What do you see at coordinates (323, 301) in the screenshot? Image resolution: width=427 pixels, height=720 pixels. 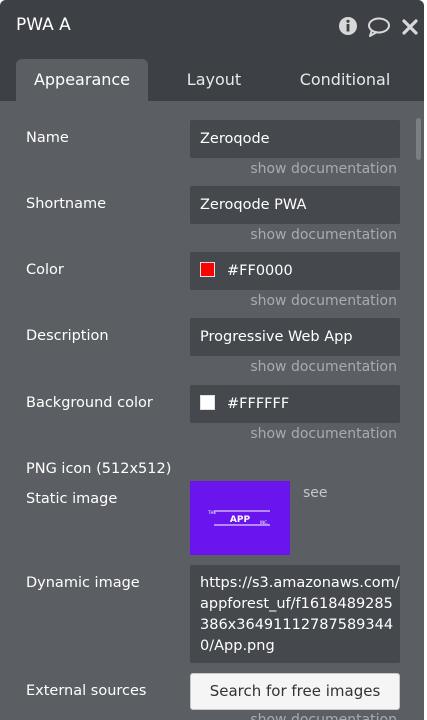 I see `color-doc-link: show documentation` at bounding box center [323, 301].